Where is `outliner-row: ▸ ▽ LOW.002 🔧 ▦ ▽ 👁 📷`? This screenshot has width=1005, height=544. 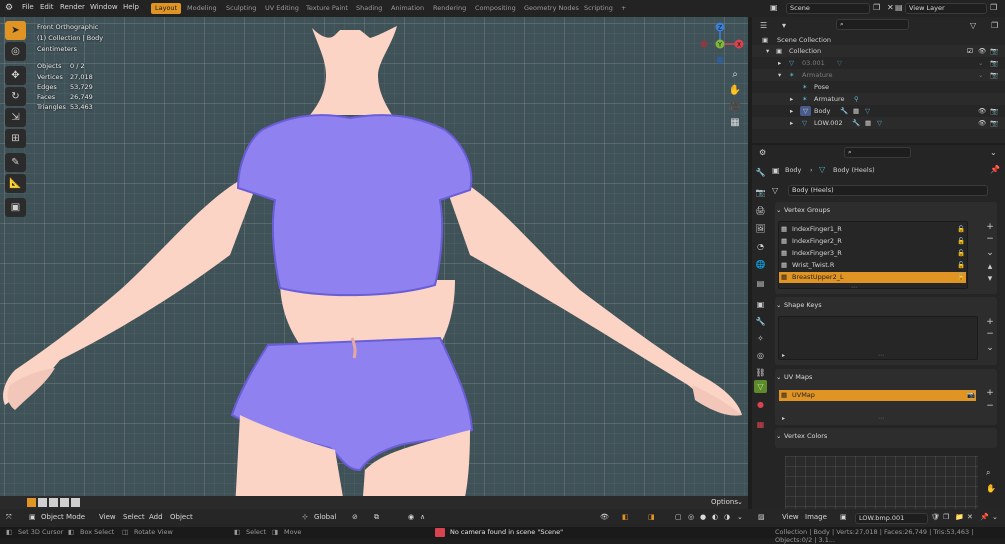
outliner-row: ▸ ▽ LOW.002 🔧 ▦ ▽ 👁 📷 is located at coordinates (878, 123).